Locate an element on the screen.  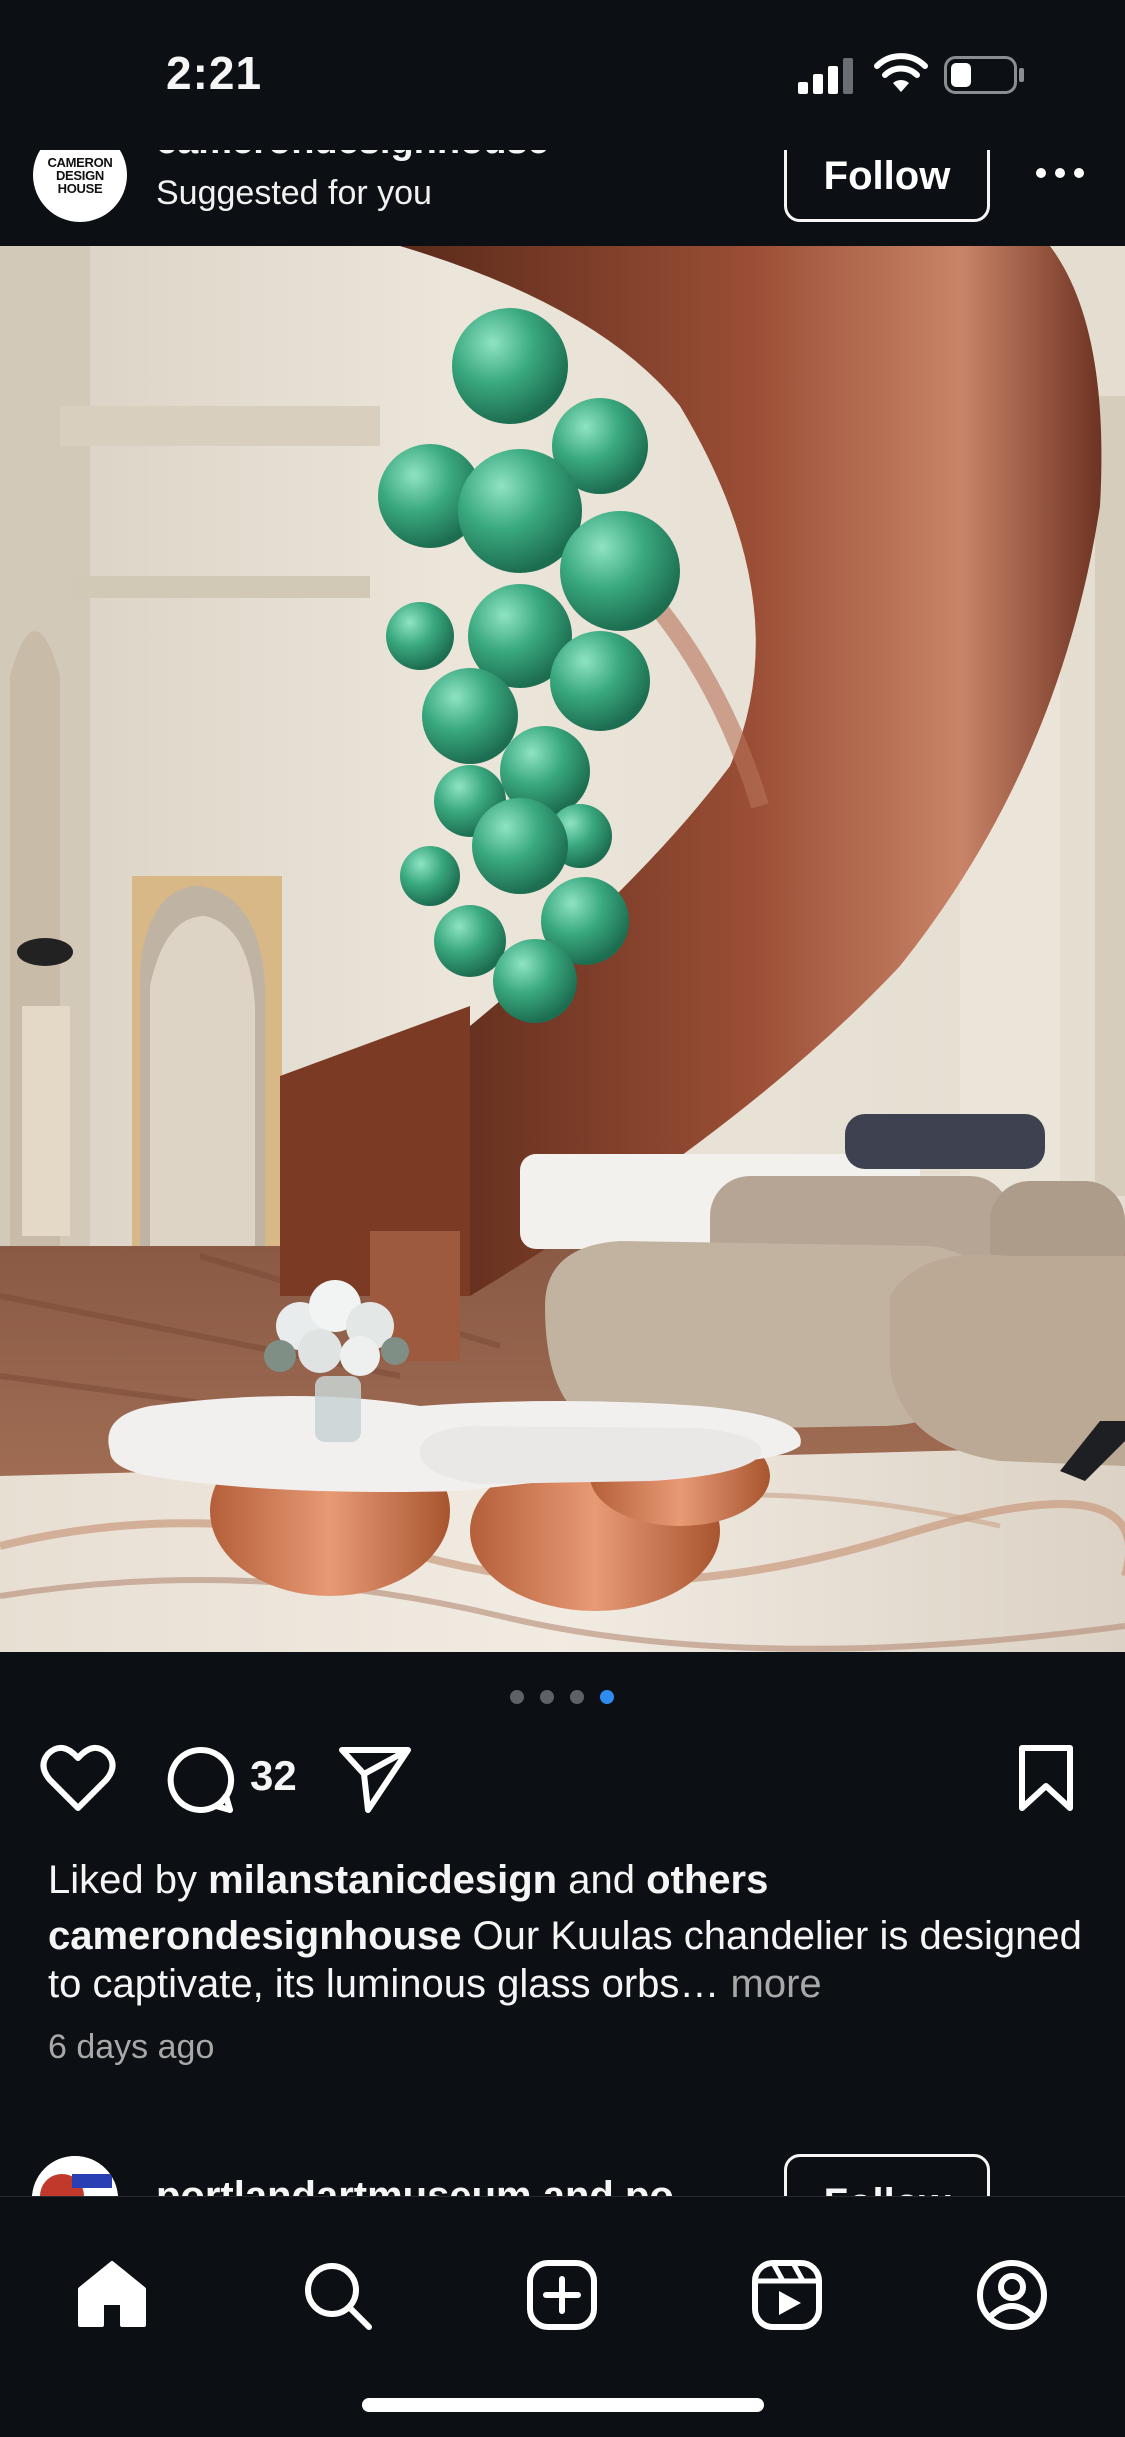
next-post-username: portlandartmuseum and po is located at coordinates (415, 2185).